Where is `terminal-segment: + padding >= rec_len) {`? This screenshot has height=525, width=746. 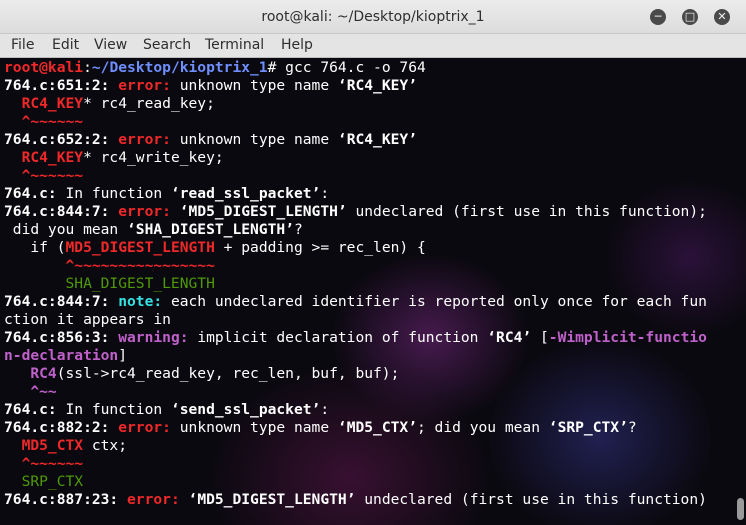 terminal-segment: + padding >= rec_len) { is located at coordinates (320, 247).